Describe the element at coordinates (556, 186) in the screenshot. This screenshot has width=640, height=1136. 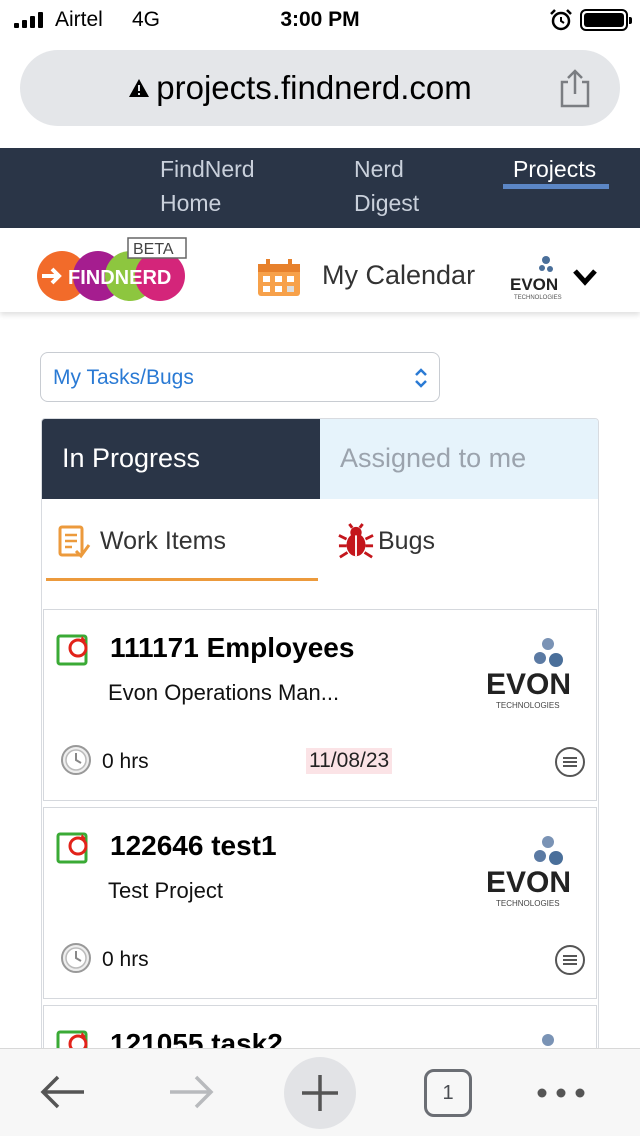
I see `nav-active-indicator` at that location.